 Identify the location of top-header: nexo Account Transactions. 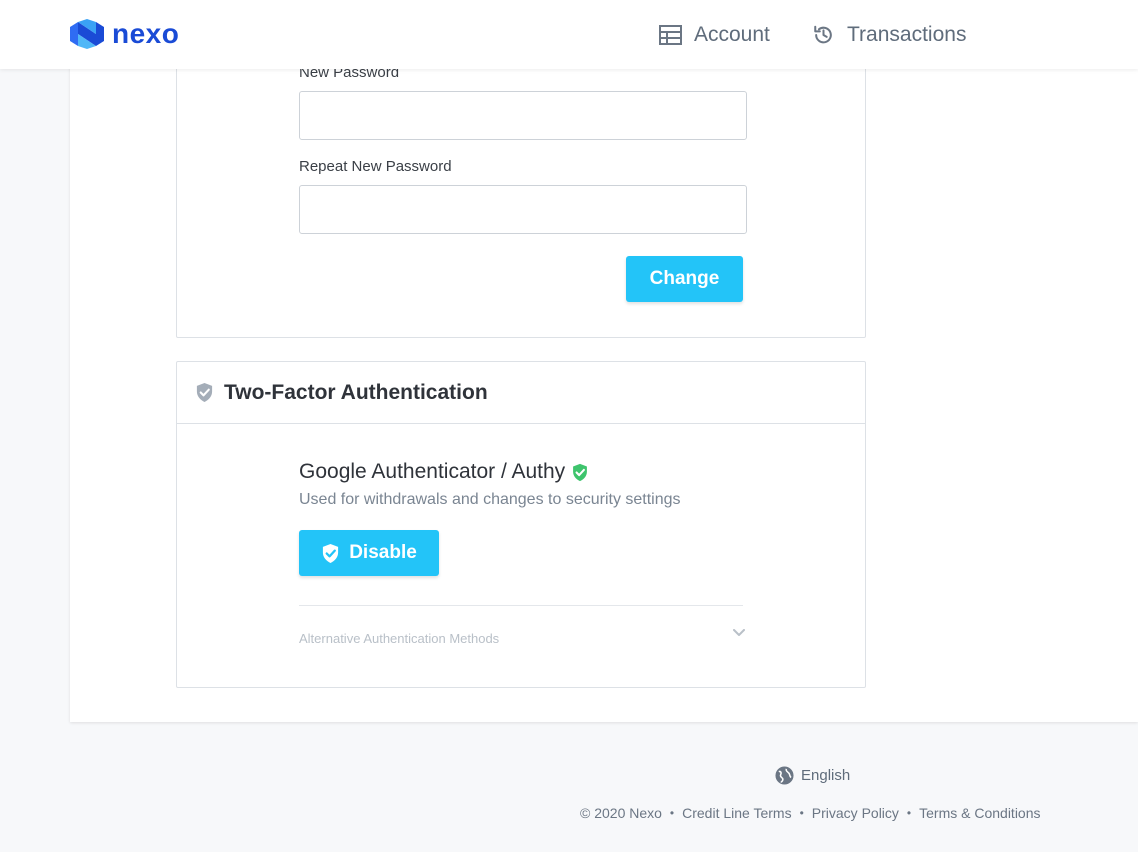
(569, 34).